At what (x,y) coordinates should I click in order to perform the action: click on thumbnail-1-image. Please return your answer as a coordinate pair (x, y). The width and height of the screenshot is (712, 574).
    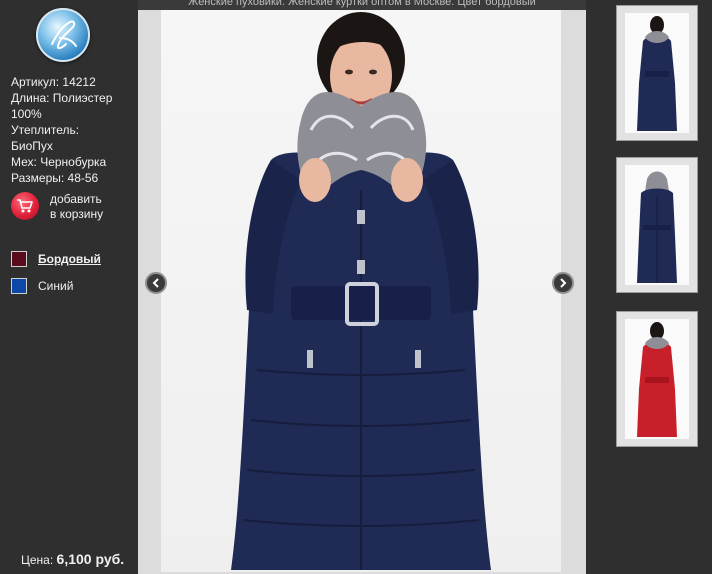
    Looking at the image, I should click on (657, 73).